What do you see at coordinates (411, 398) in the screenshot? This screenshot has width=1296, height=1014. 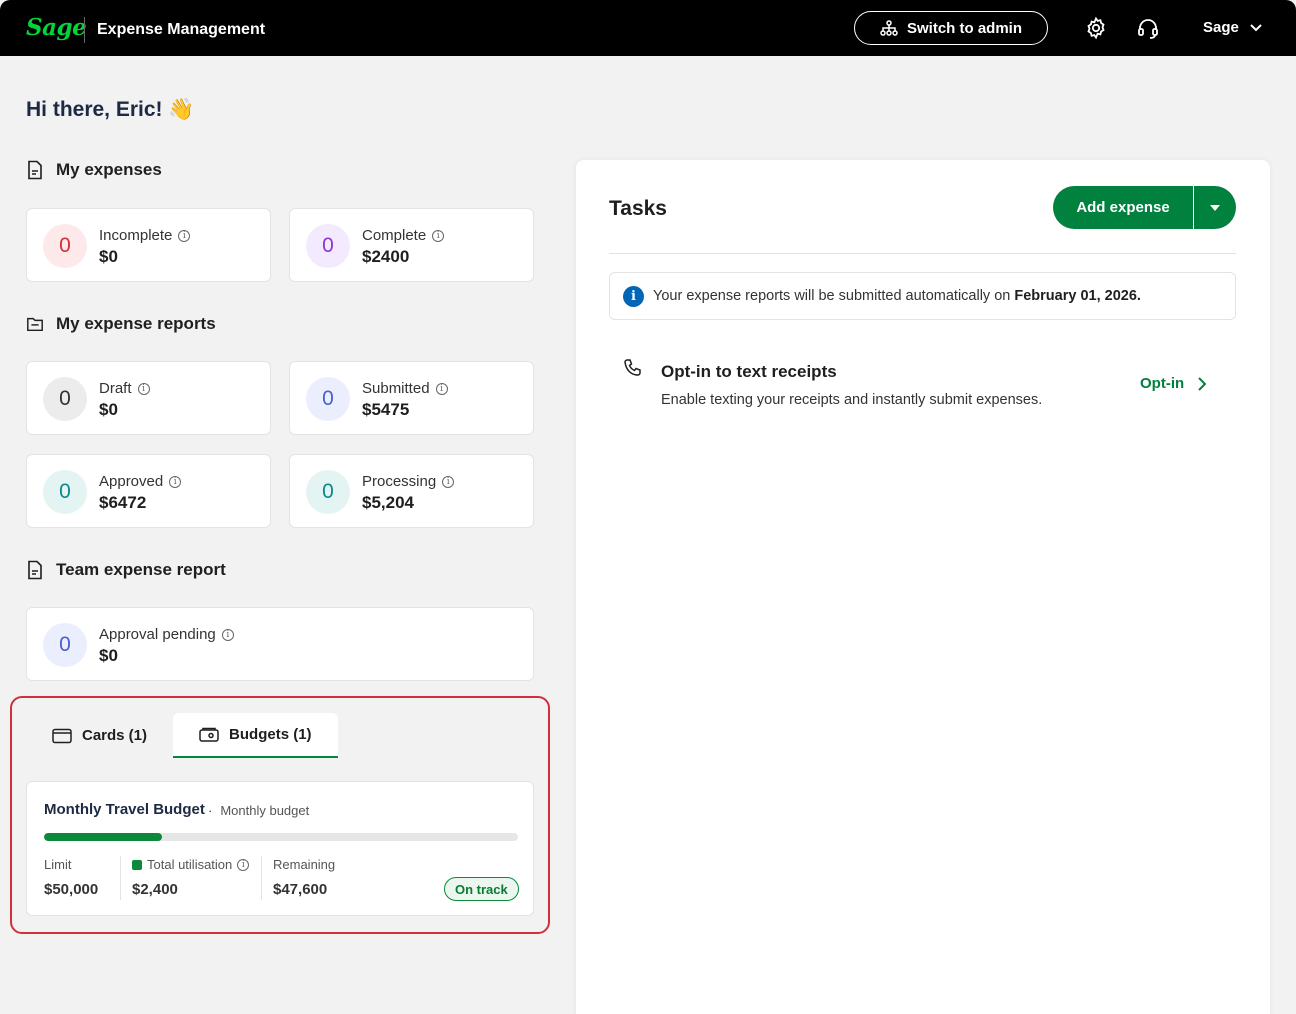 I see `stat-card-submitted: 0 Submitted i $5475` at bounding box center [411, 398].